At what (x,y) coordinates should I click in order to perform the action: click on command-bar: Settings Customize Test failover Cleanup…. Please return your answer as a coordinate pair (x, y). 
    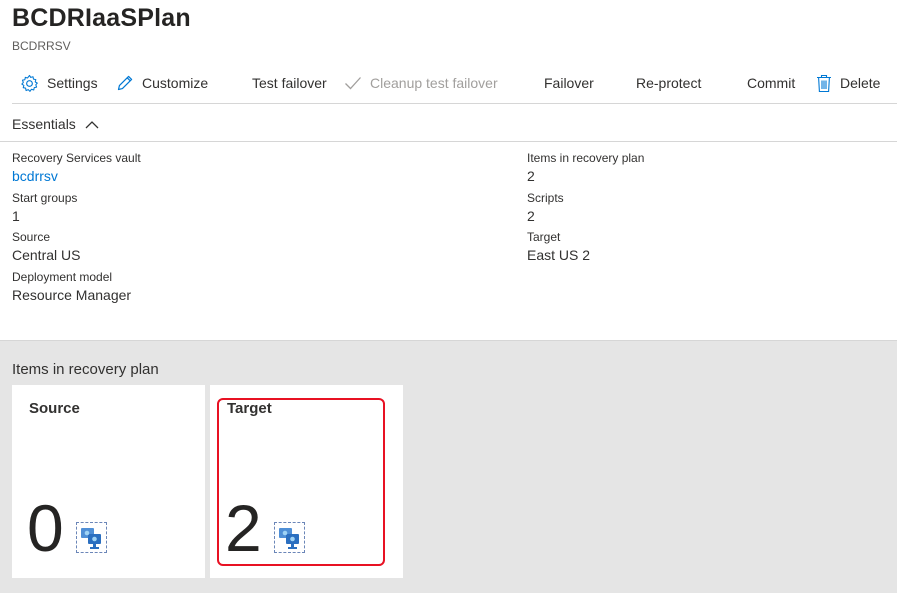
    Looking at the image, I should click on (452, 83).